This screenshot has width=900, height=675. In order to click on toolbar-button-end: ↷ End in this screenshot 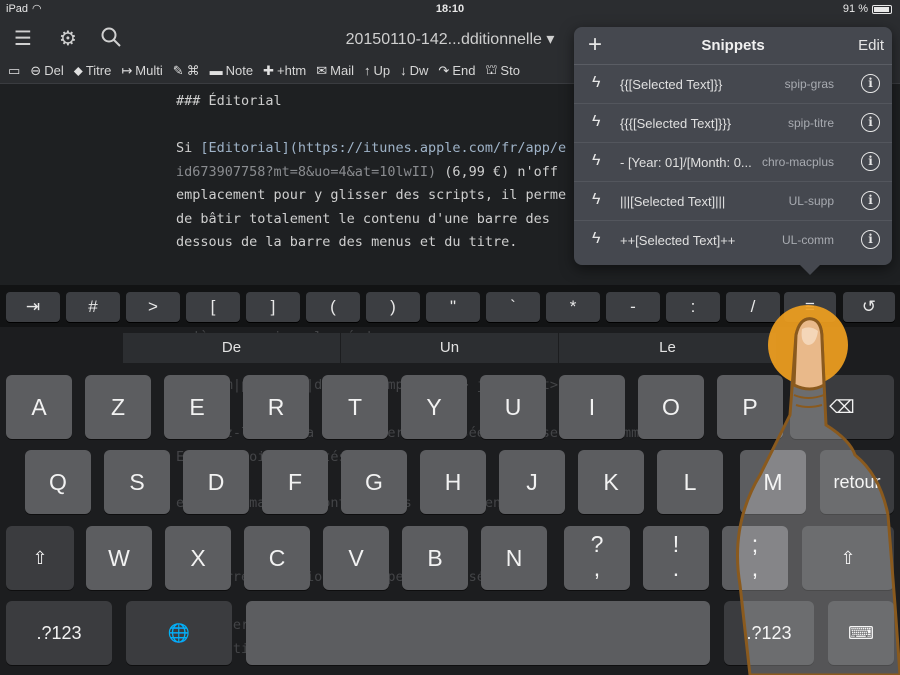, I will do `click(456, 71)`.